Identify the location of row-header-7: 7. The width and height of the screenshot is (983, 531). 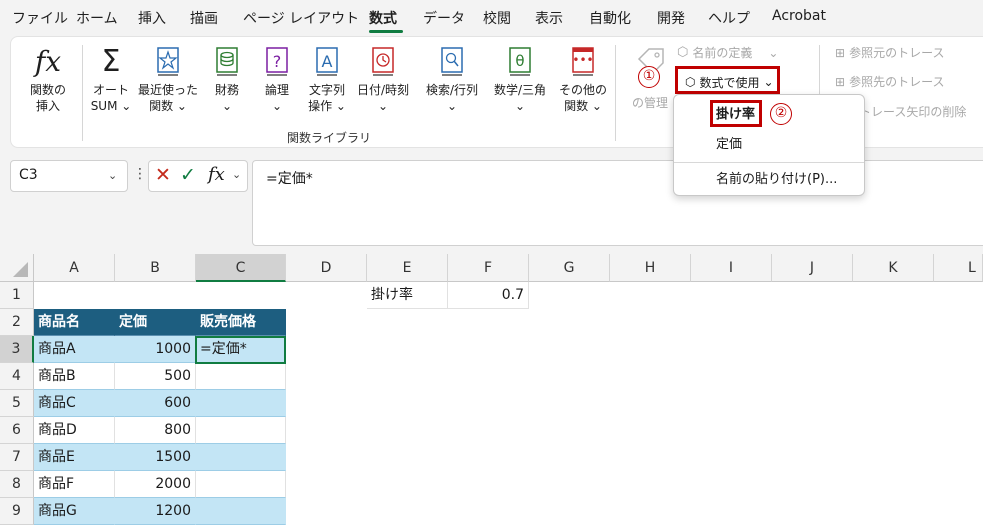
(17, 457).